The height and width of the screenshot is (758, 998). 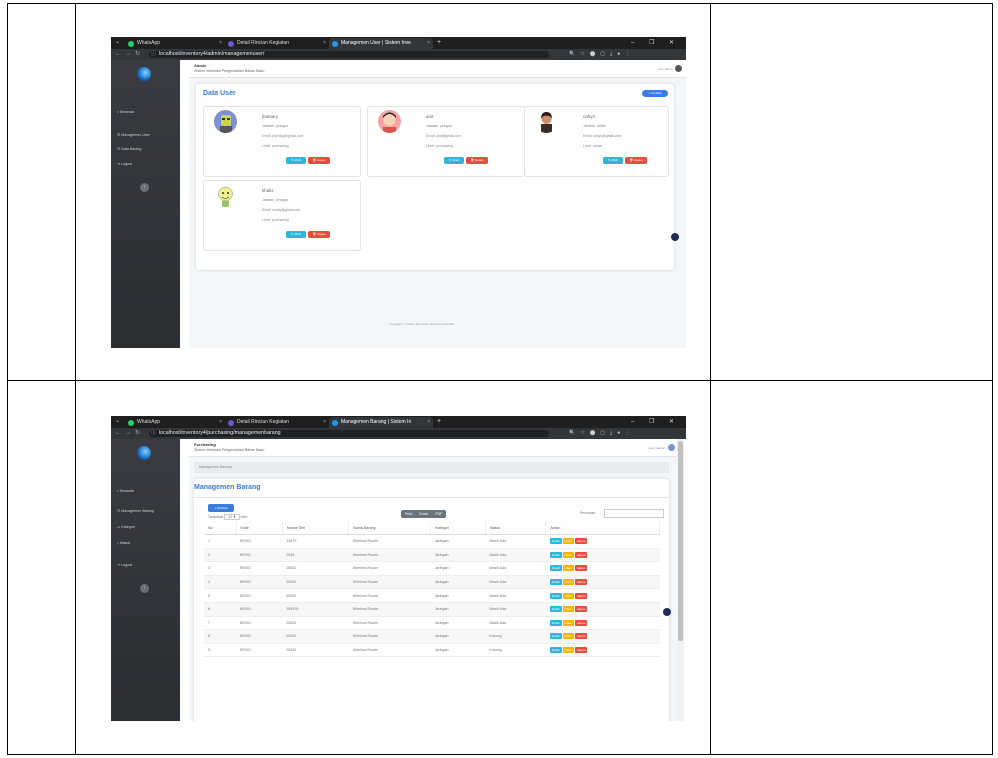 What do you see at coordinates (390, 528) in the screenshot?
I see `column-header: Nama Barang` at bounding box center [390, 528].